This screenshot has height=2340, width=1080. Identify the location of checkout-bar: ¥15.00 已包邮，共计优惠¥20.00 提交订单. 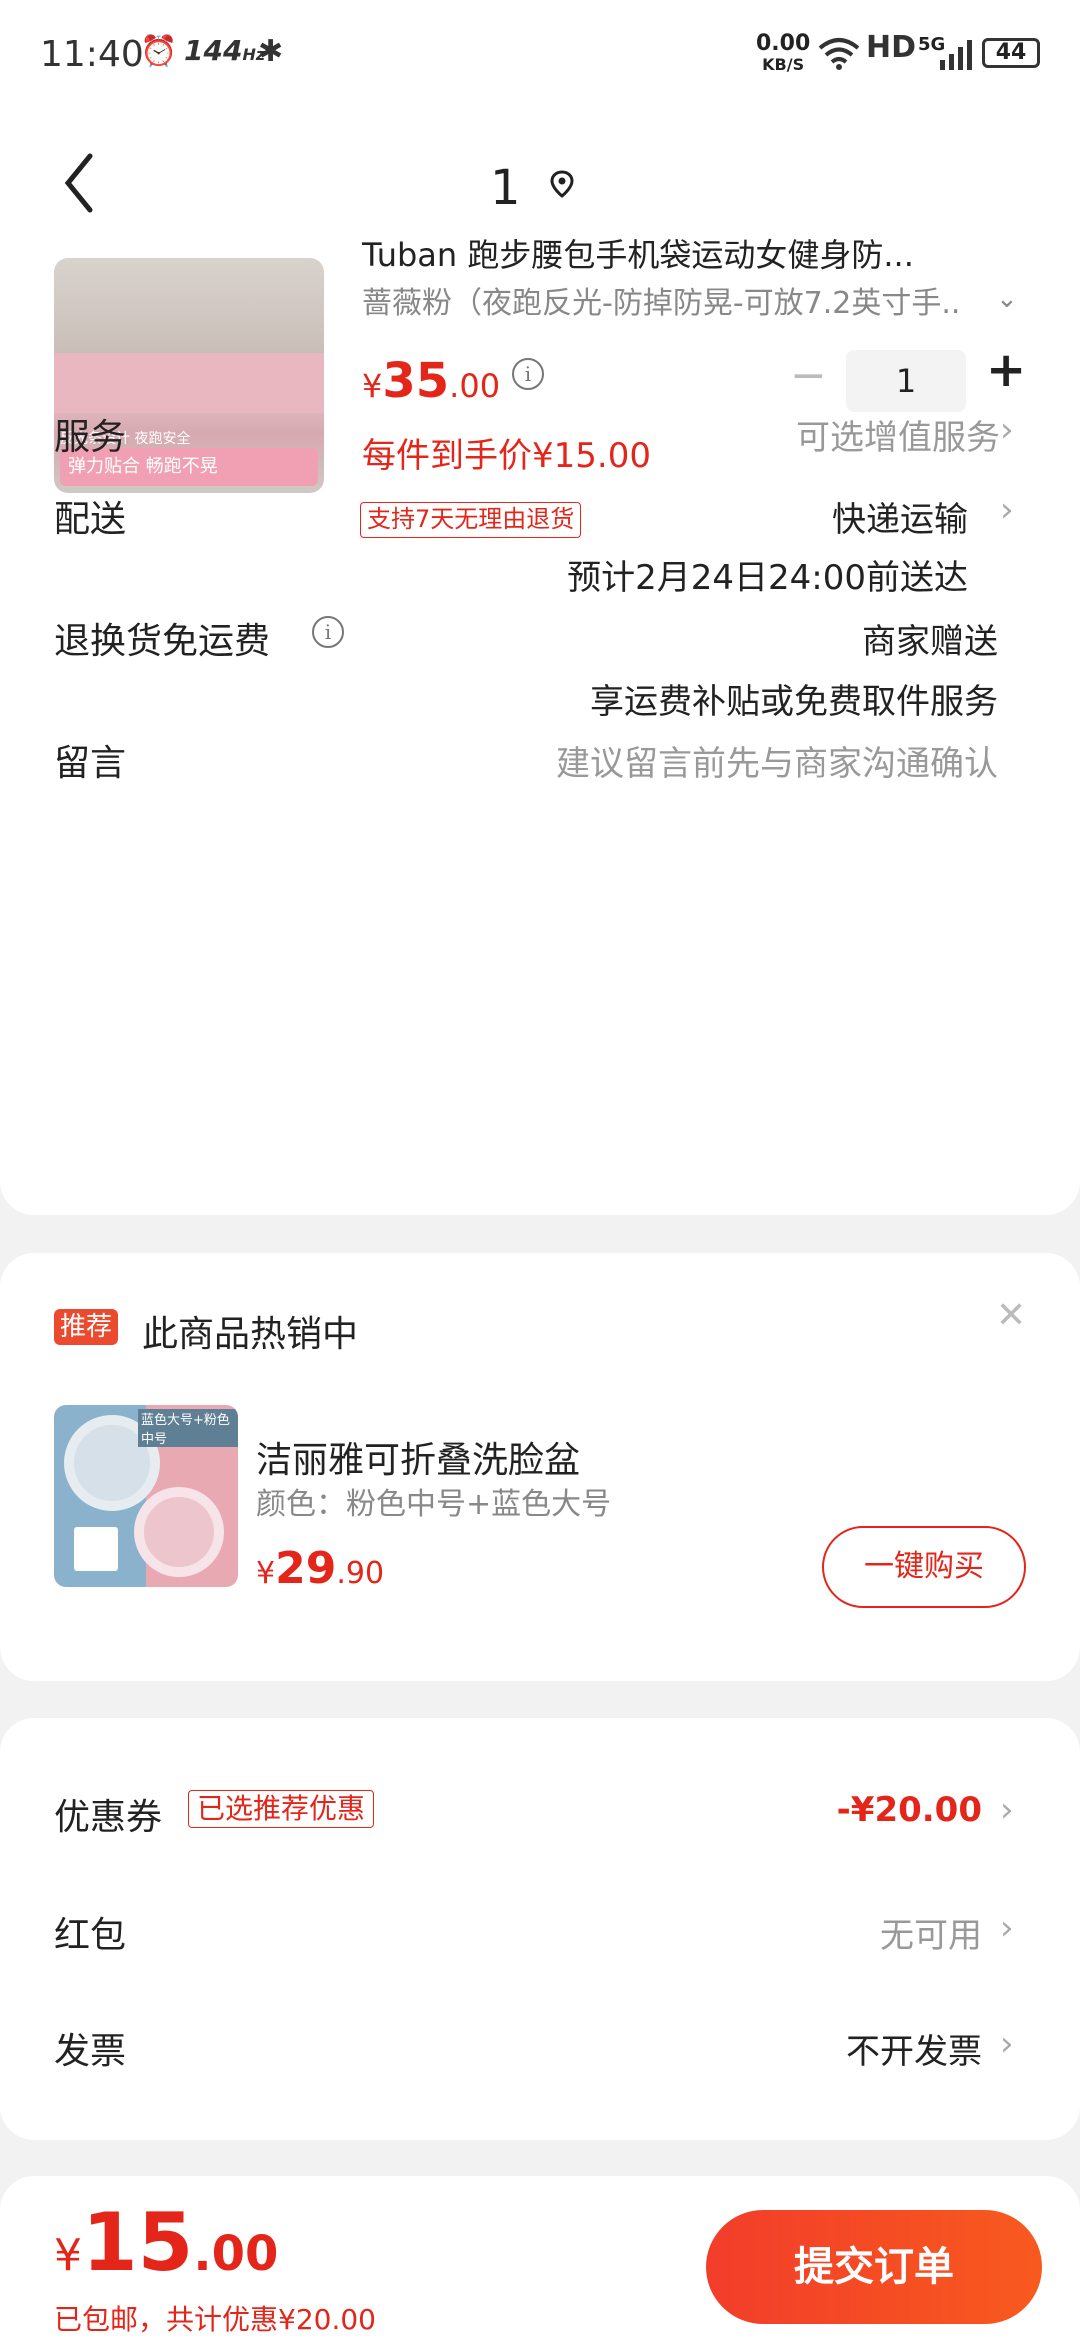
(540, 2258).